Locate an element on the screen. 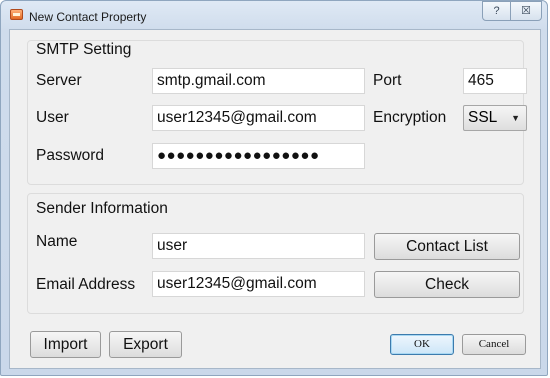 This screenshot has width=550, height=378. check-button: Check is located at coordinates (447, 284).